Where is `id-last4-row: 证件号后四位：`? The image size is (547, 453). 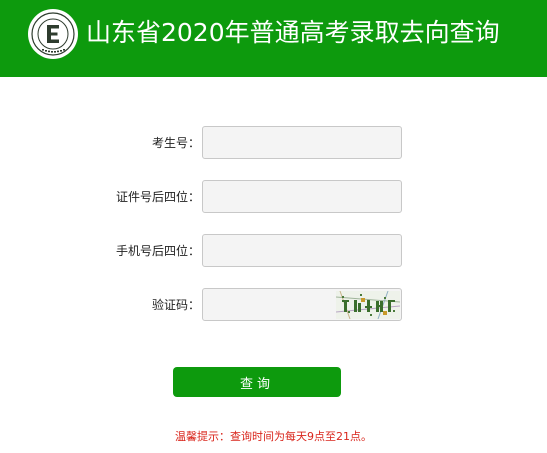 id-last4-row: 证件号后四位： is located at coordinates (273, 197).